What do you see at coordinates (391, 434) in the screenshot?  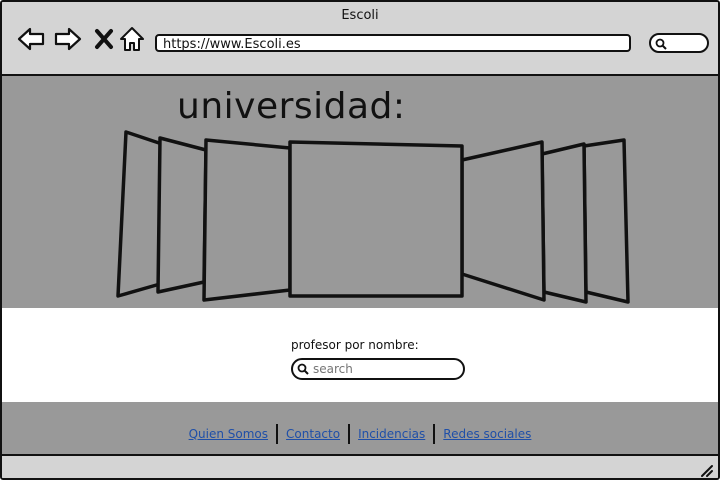 I see `footer-link-incidencias: Incidencias` at bounding box center [391, 434].